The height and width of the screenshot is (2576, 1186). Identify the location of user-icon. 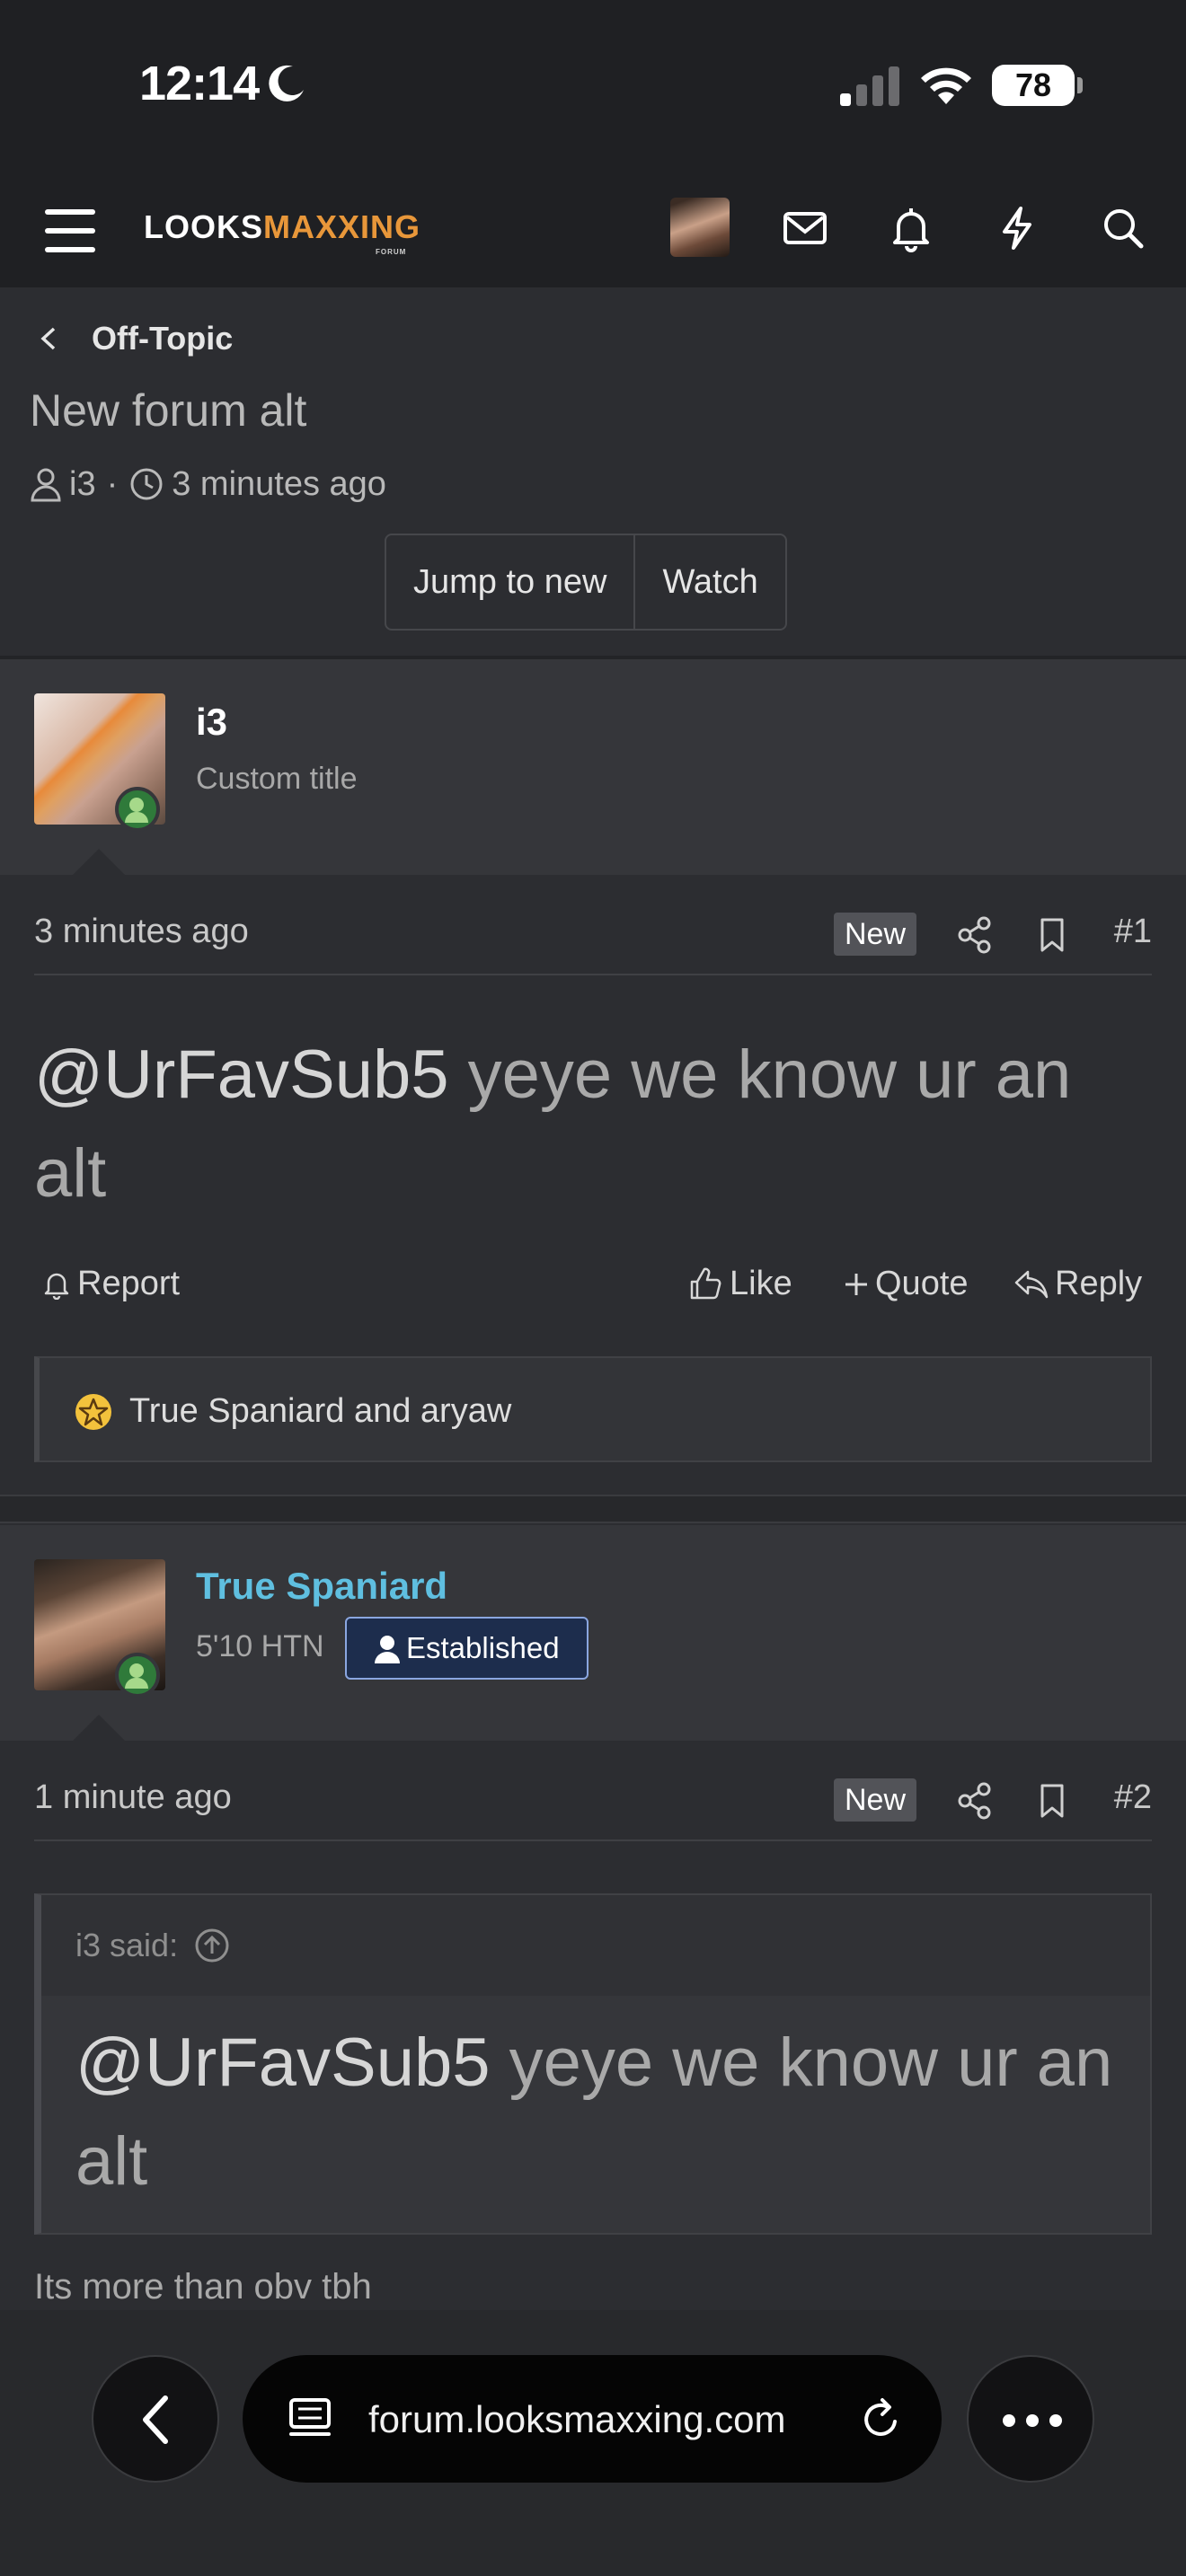
(46, 485).